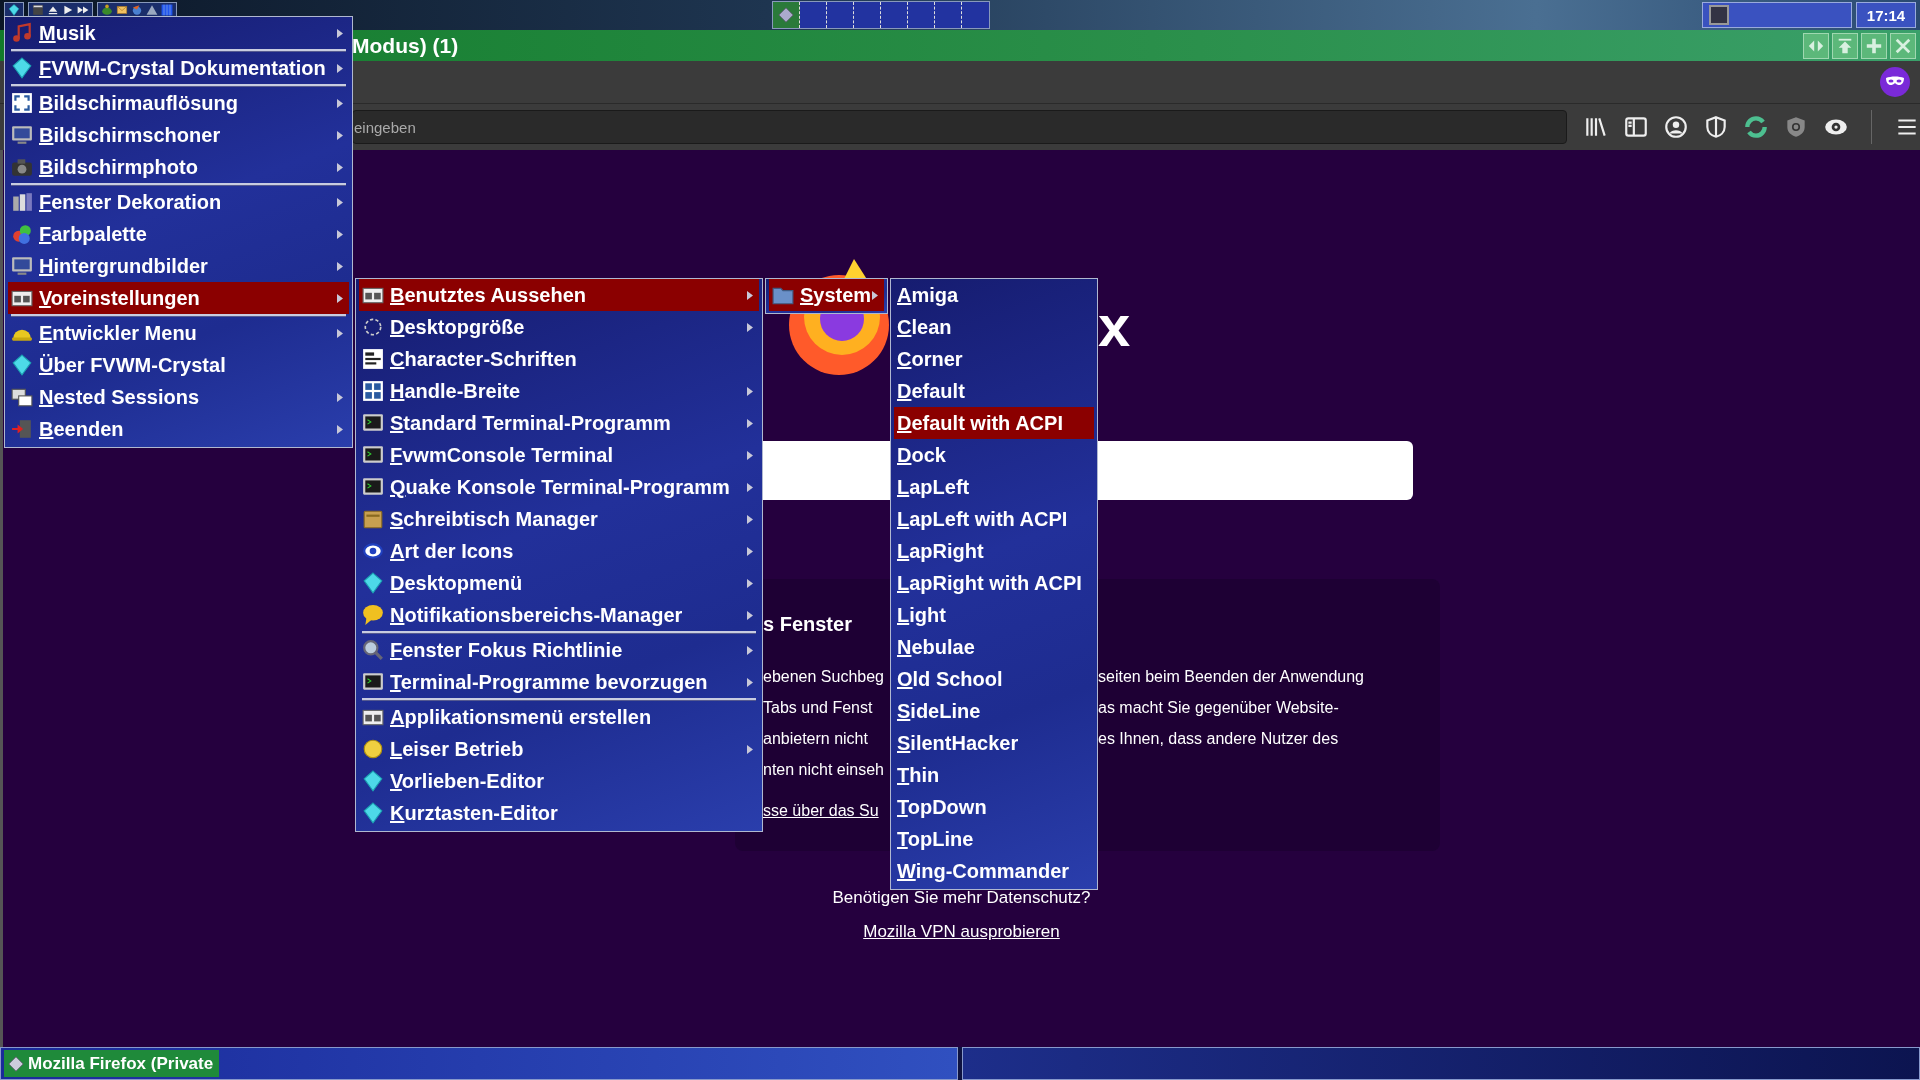 Image resolution: width=1920 pixels, height=1080 pixels. Describe the element at coordinates (1886, 15) in the screenshot. I see `clock: 17:14` at that location.